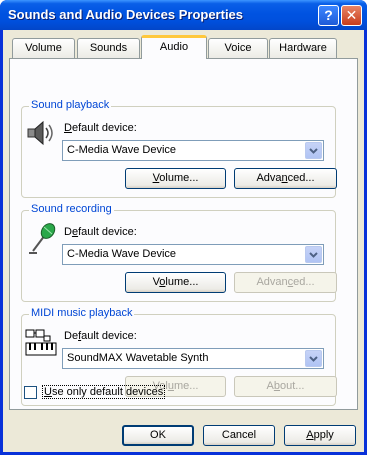 The image size is (367, 455). Describe the element at coordinates (303, 48) in the screenshot. I see `tab-hardware: Hardware` at that location.